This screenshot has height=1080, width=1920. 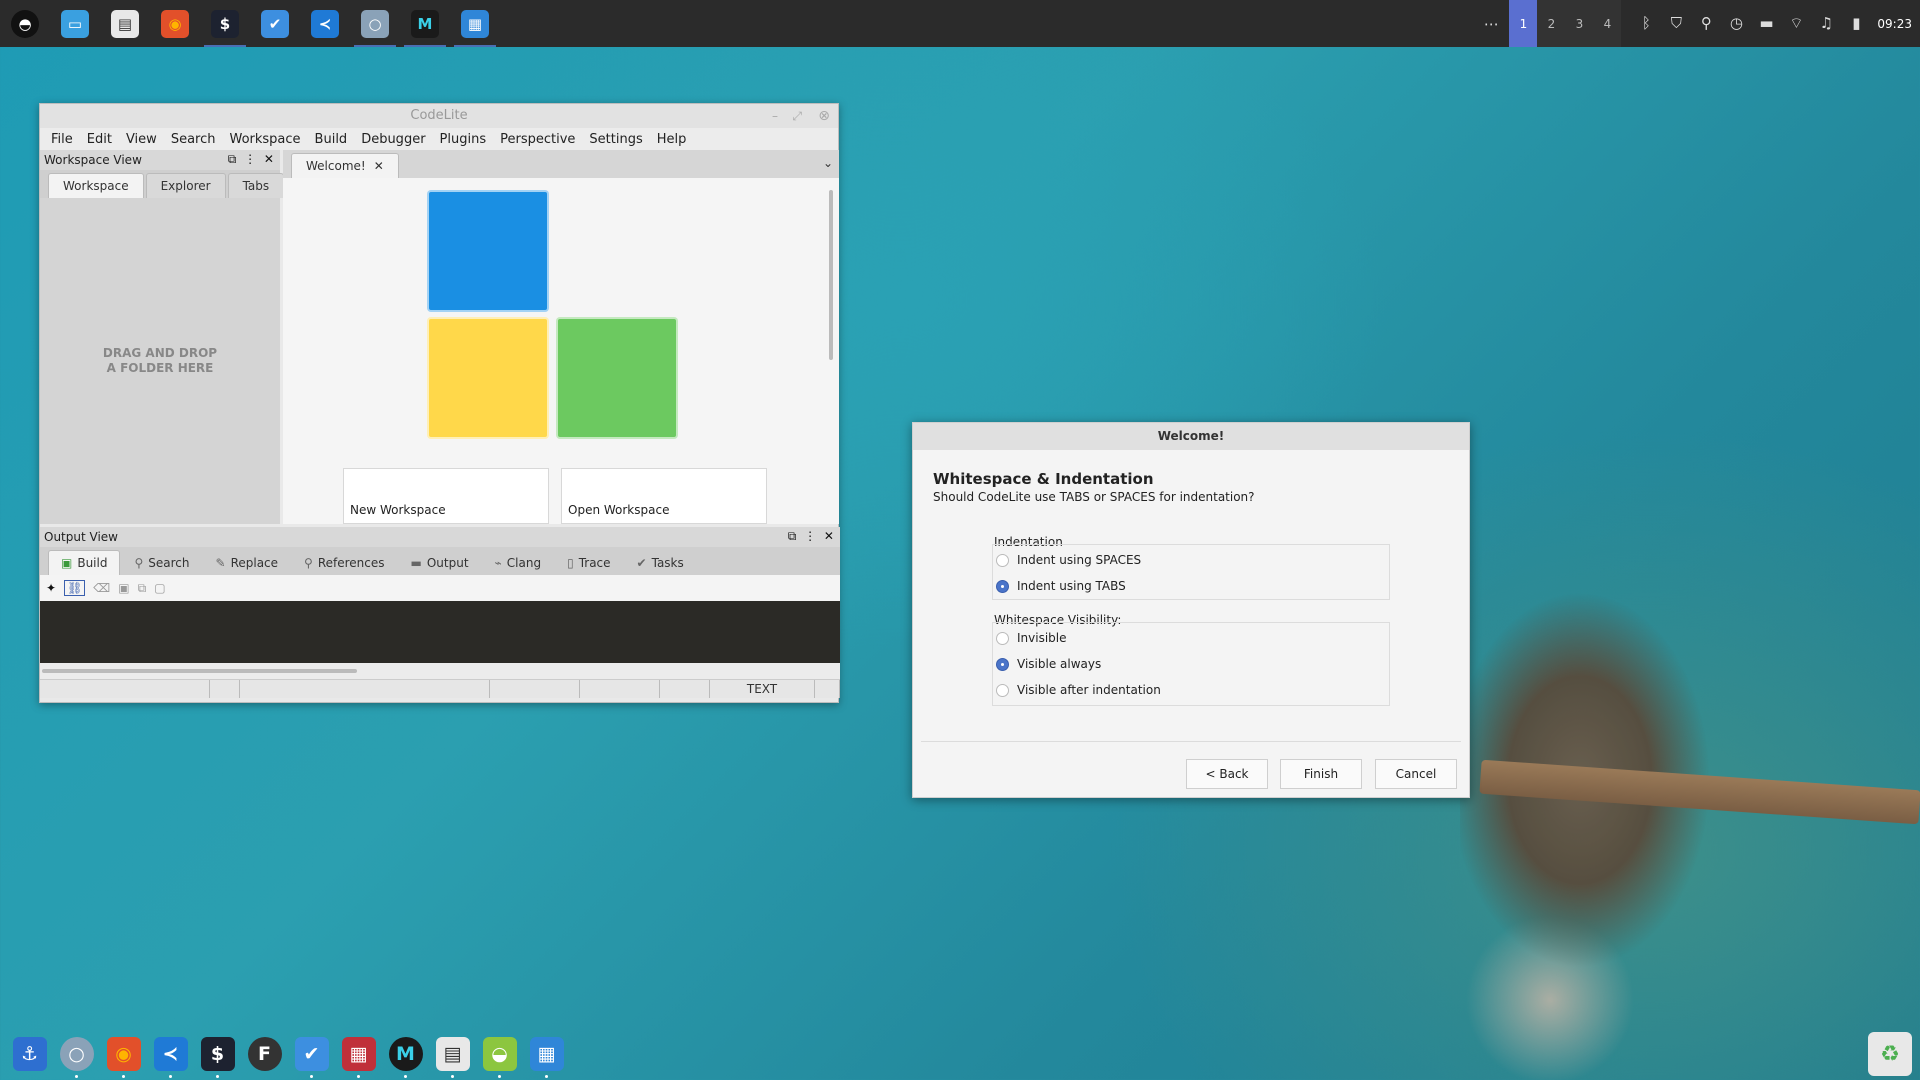 What do you see at coordinates (828, 163) in the screenshot?
I see `chevron-down-icon: ⌄` at bounding box center [828, 163].